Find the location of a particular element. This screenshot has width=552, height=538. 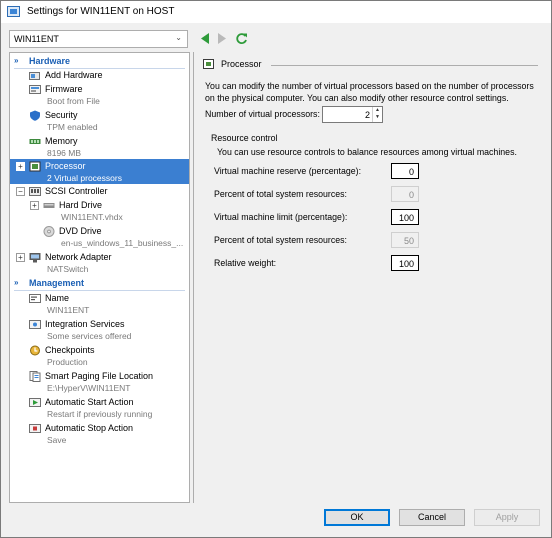

back-arrow-icon is located at coordinates (205, 38).